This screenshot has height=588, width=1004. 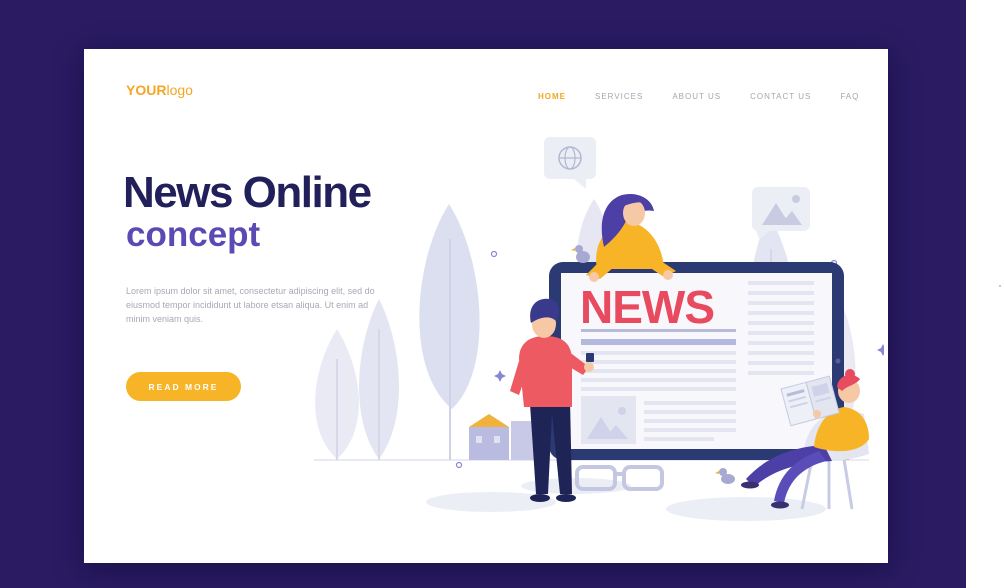 I want to click on hero-subtitle: concept, so click(x=193, y=234).